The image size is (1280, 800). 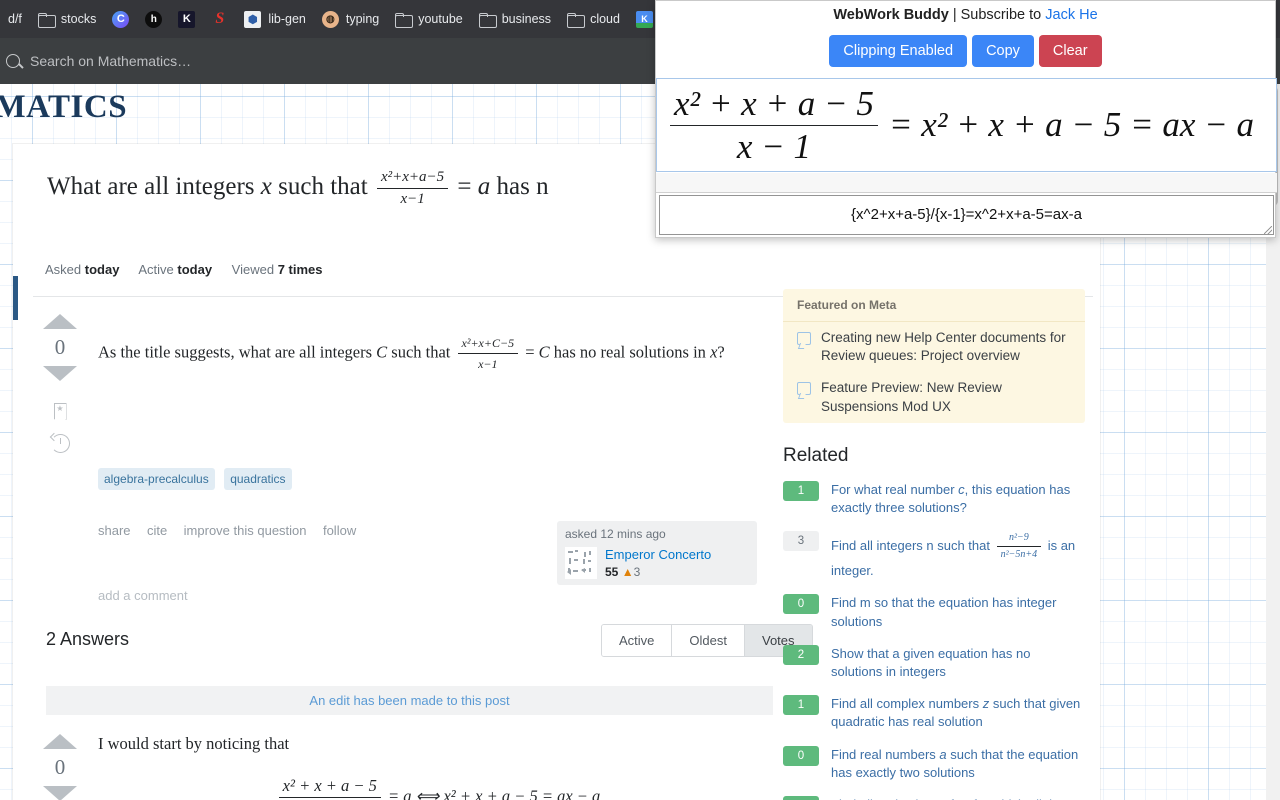 What do you see at coordinates (88, 639) in the screenshot?
I see `answers-count-heading: 2 Answers` at bounding box center [88, 639].